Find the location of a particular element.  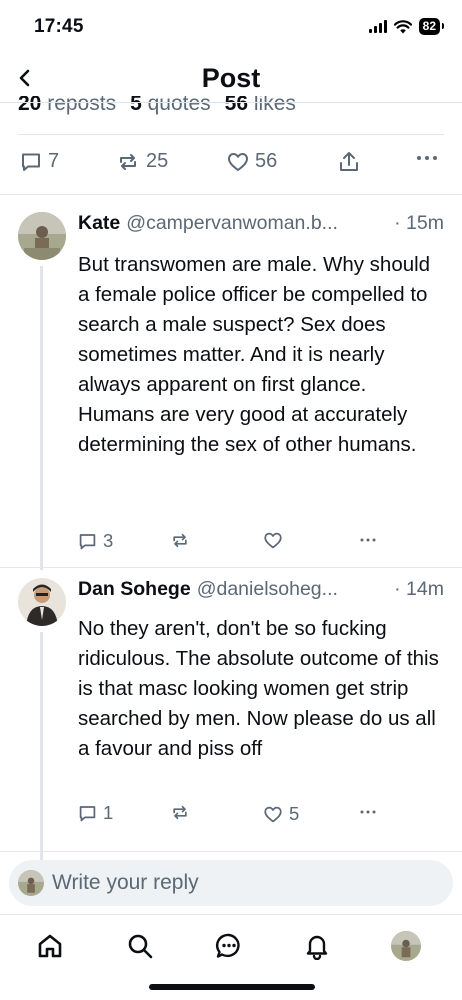

tab-profile is located at coordinates (406, 946).